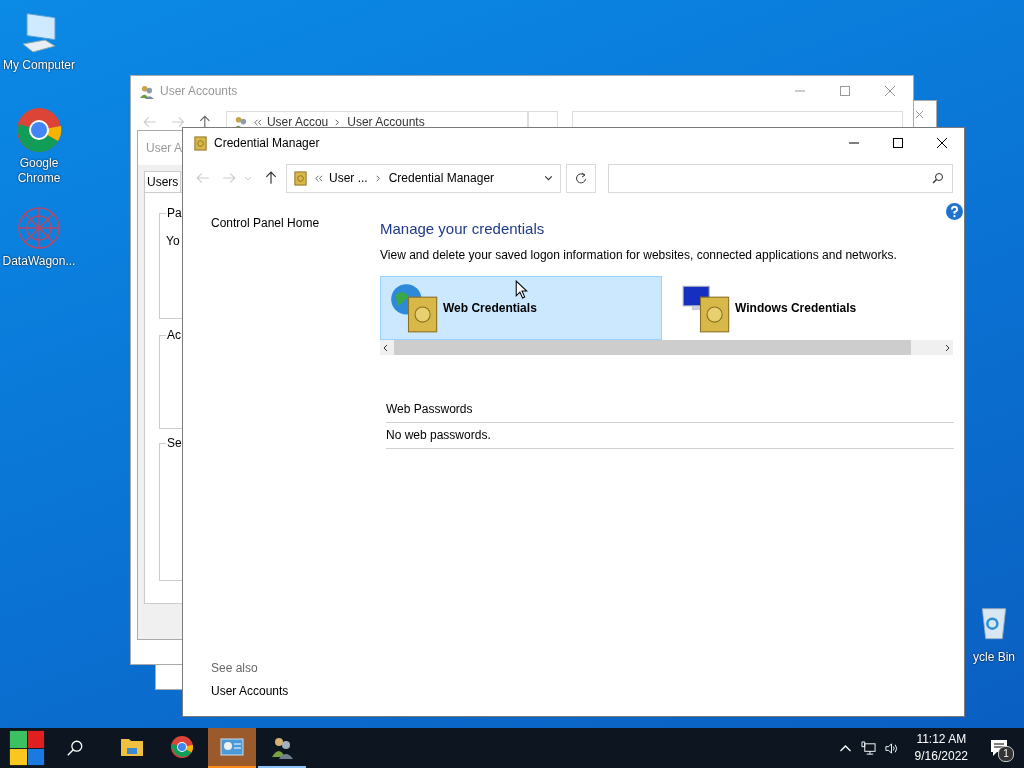 This screenshot has width=1024, height=768. I want to click on start-button-icon, so click(27, 748).